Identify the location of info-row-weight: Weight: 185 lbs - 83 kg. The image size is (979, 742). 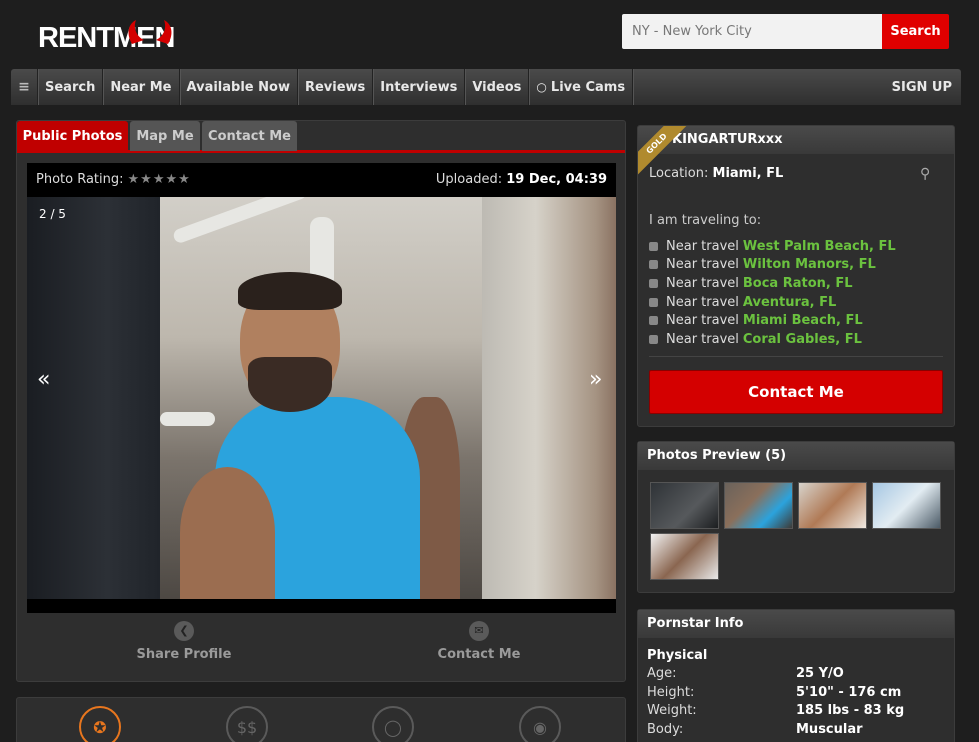
(797, 712).